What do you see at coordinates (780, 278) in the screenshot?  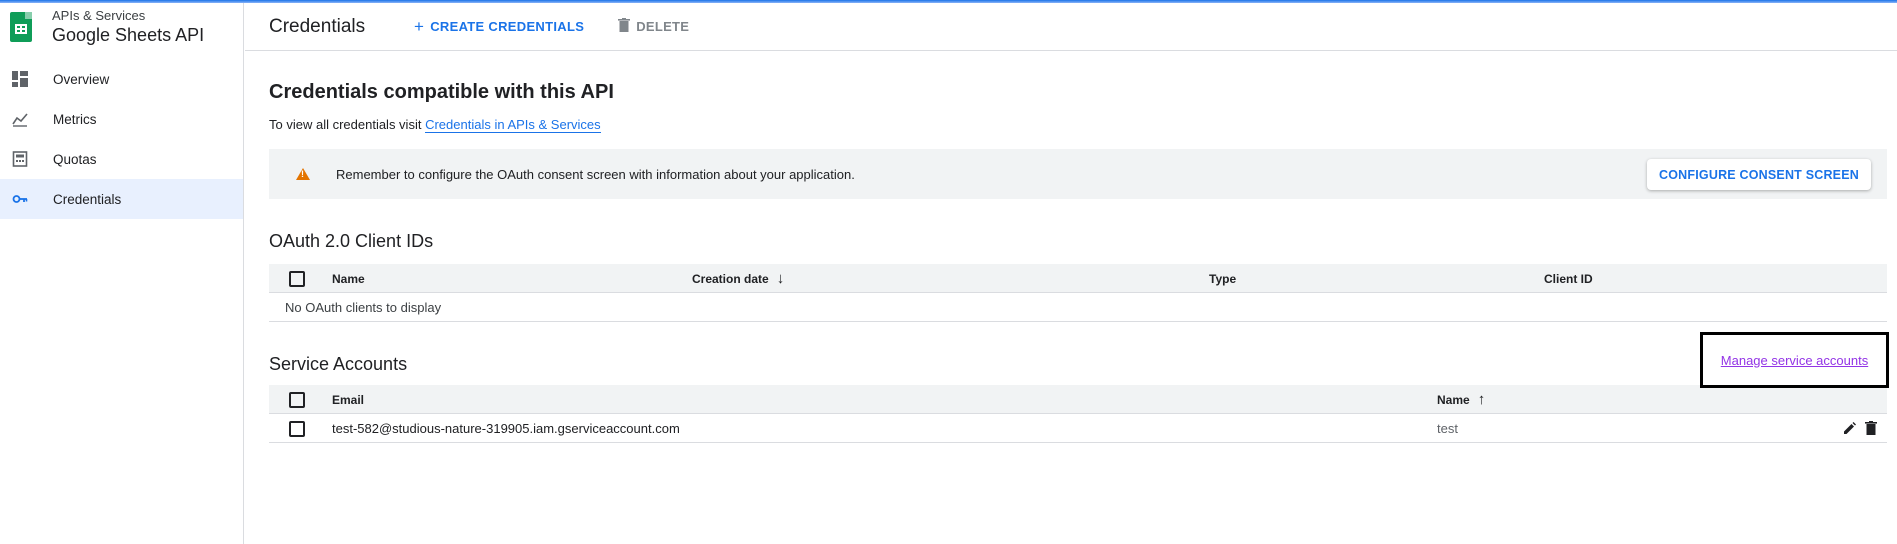 I see `arrow-down-icon: ↓` at bounding box center [780, 278].